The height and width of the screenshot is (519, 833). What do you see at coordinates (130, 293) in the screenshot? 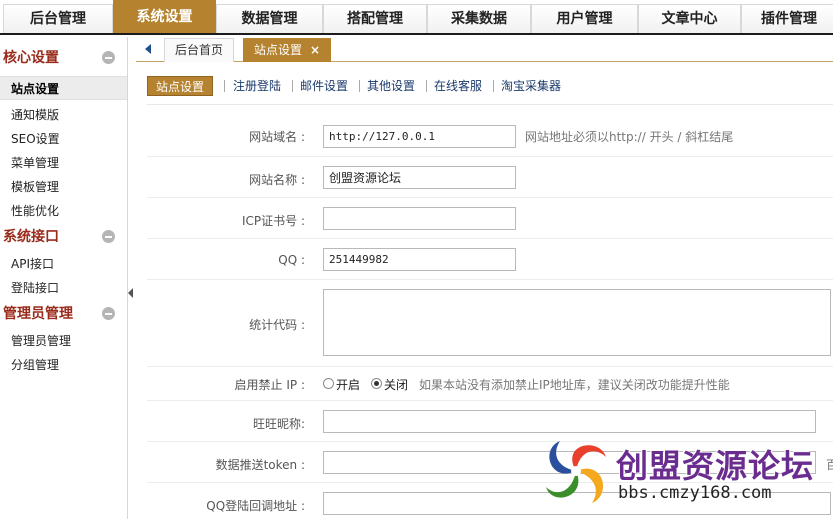
I see `sidebar-collapse-arrow-icon` at bounding box center [130, 293].